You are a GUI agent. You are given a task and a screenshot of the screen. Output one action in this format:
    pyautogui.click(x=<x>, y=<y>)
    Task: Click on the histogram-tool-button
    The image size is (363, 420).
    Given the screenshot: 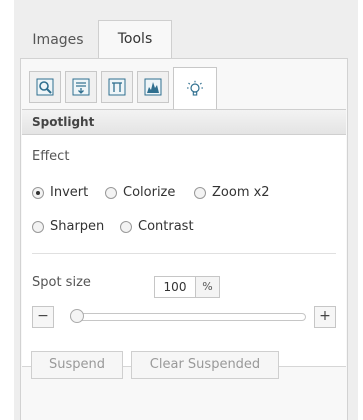 What is the action you would take?
    pyautogui.click(x=153, y=87)
    